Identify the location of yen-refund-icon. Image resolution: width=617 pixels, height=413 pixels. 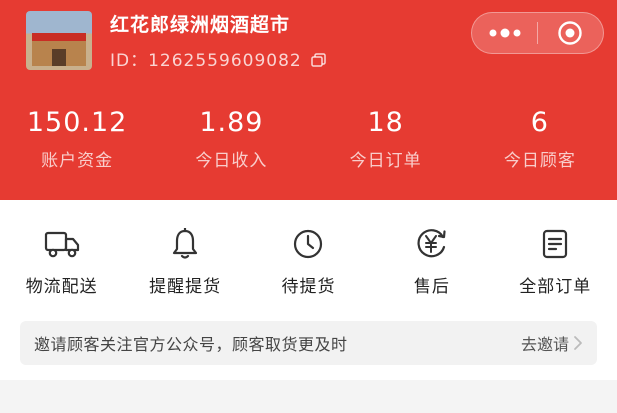
(431, 244).